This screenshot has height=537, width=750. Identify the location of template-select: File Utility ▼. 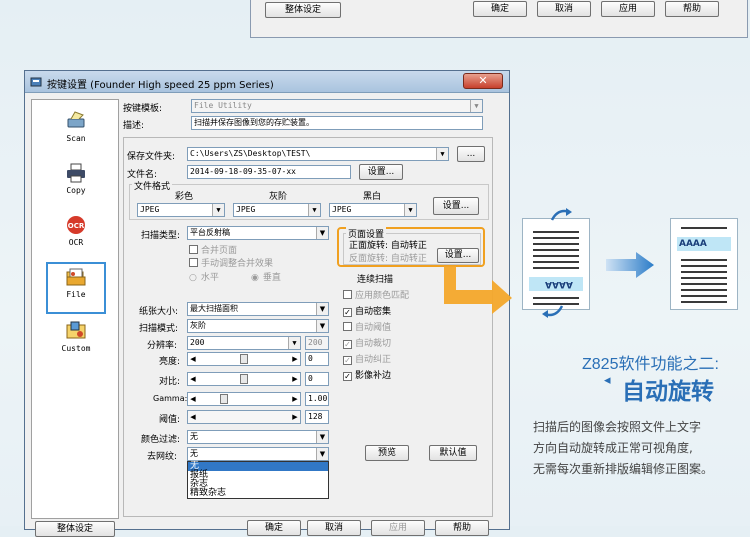
(337, 106).